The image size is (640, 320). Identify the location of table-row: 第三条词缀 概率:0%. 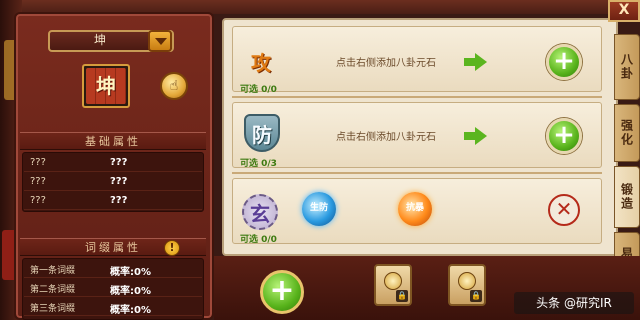
(113, 307).